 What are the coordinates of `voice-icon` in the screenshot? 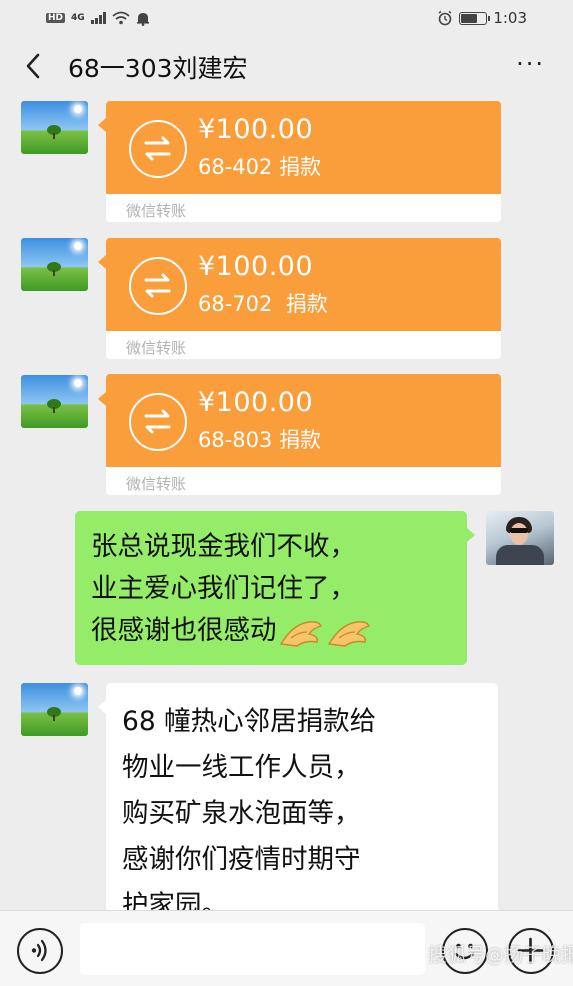 It's located at (39, 950).